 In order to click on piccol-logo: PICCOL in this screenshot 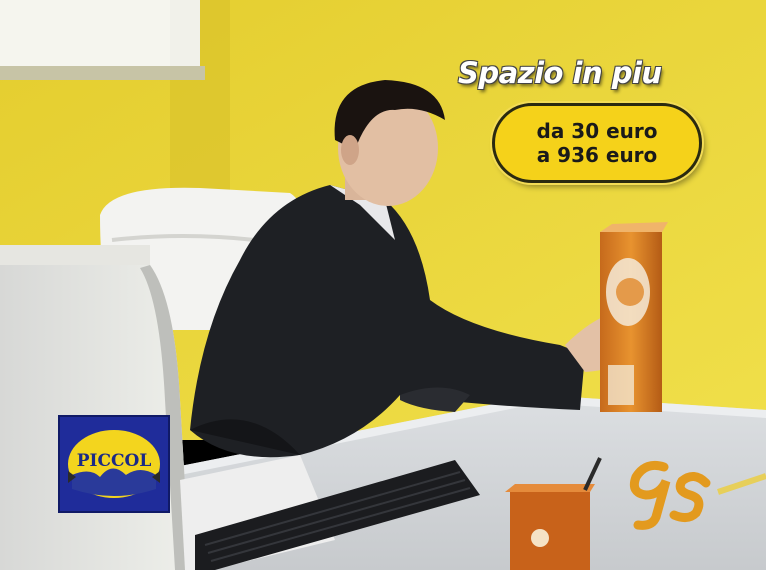, I will do `click(114, 464)`.